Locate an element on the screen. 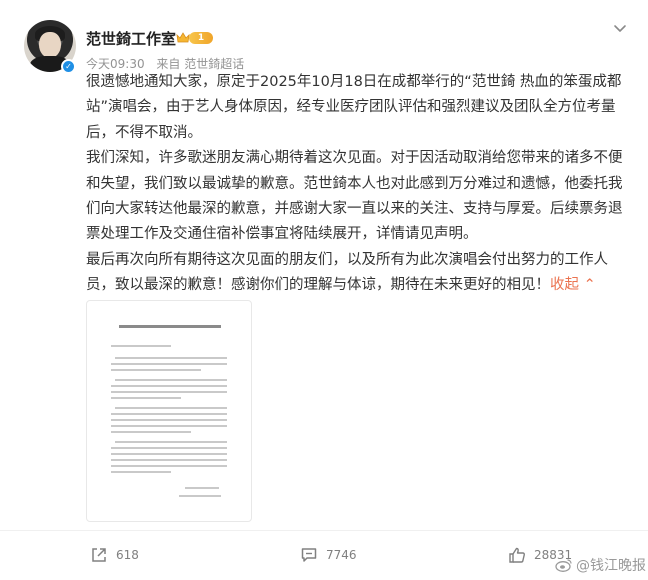 This screenshot has height=580, width=648. post-source: 来自 范世錡超话 is located at coordinates (200, 64).